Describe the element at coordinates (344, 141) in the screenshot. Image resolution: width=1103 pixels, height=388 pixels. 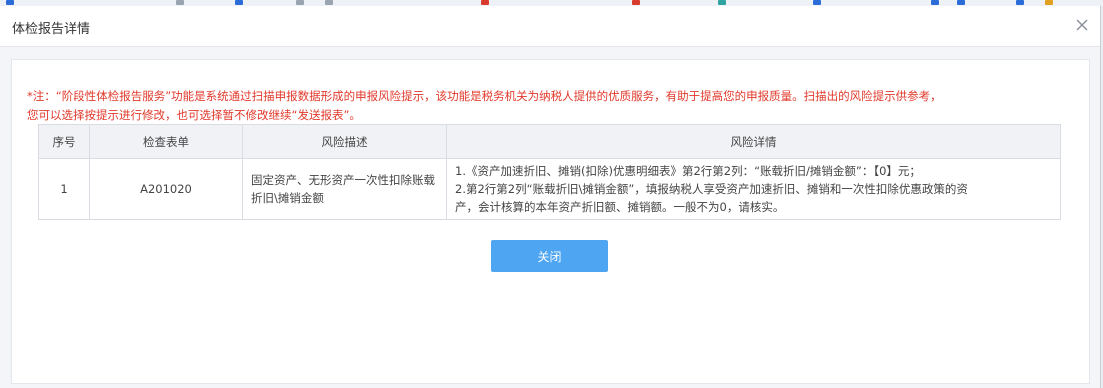
I see `column-header-description: 风险描述` at that location.